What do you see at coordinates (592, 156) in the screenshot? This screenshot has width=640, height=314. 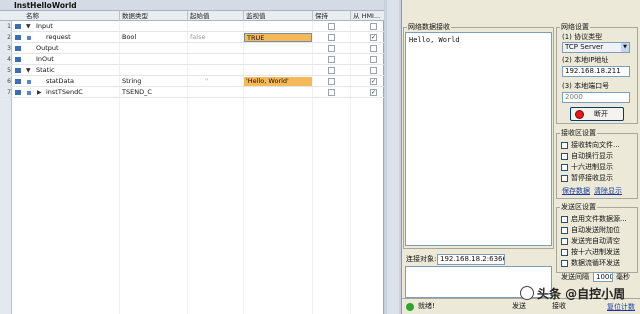 I see `auto-wrap-label: 自动换行显示` at bounding box center [592, 156].